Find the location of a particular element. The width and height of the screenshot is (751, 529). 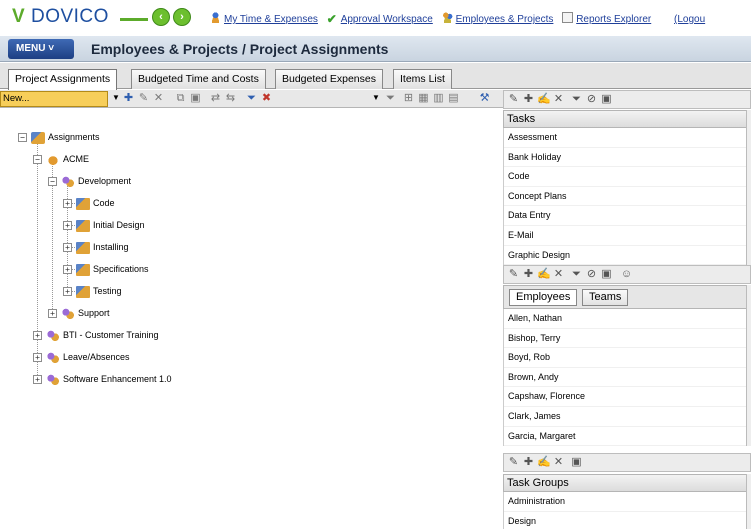

tab-items-list: Items List is located at coordinates (422, 79).